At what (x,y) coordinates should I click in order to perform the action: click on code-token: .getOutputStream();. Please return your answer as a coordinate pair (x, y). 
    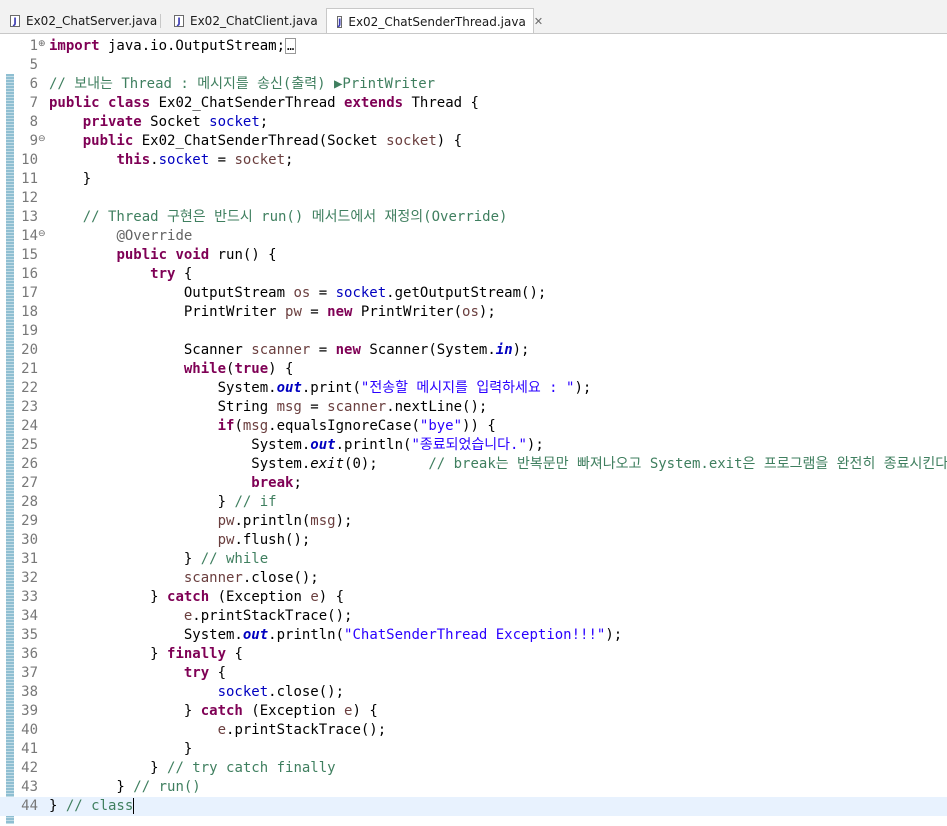
    Looking at the image, I should click on (466, 293).